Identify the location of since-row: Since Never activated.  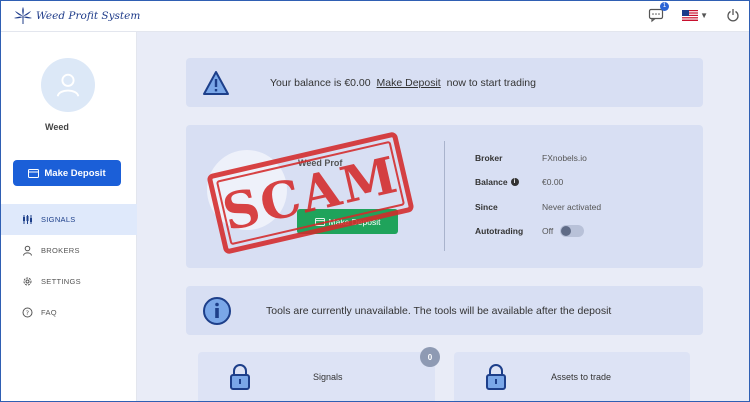
(538, 207).